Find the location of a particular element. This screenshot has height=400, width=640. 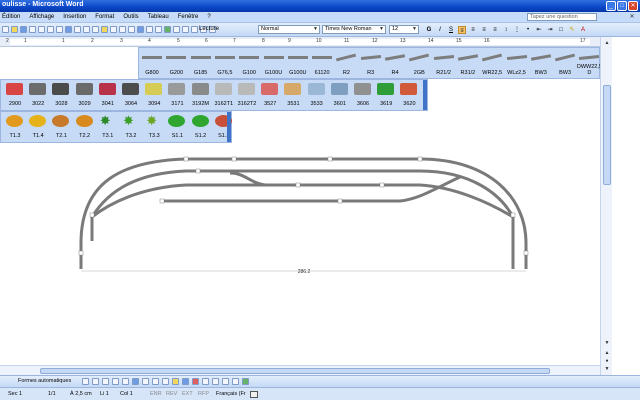

redo-icon is located at coordinates (131, 29).